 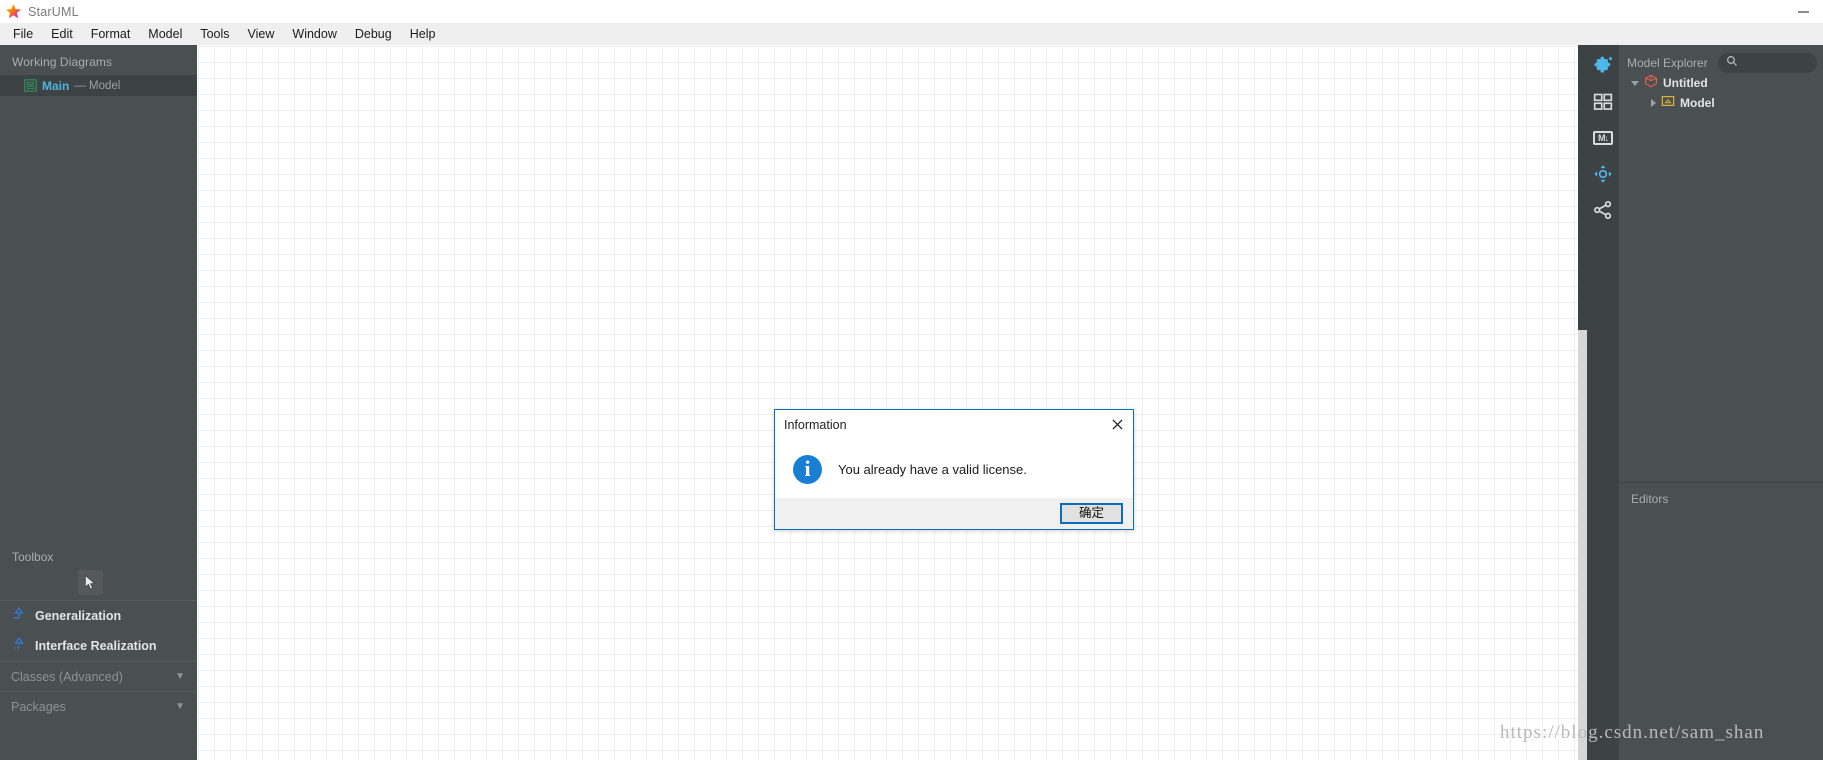 I want to click on canvas-vertical-scrollbar, so click(x=1582, y=402).